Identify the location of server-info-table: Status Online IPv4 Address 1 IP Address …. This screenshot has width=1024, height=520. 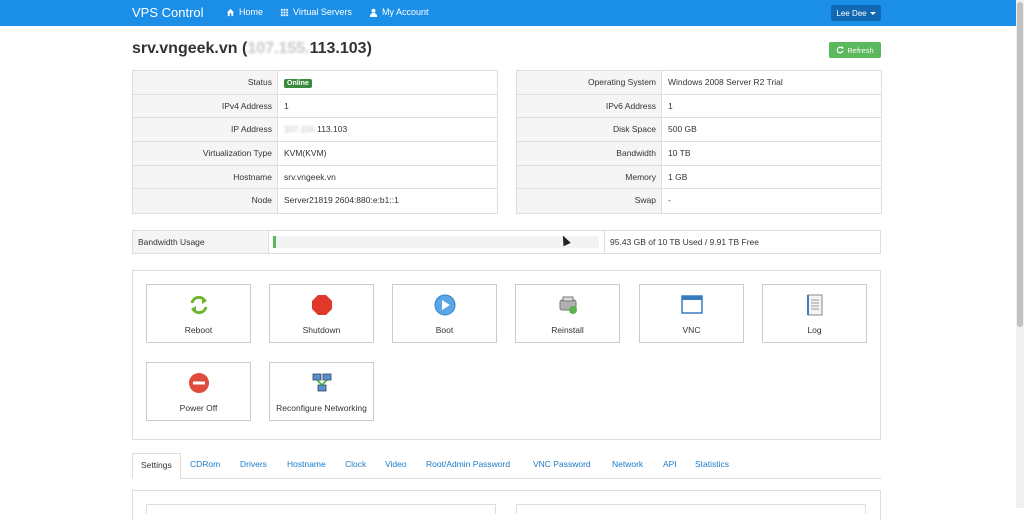
(315, 142).